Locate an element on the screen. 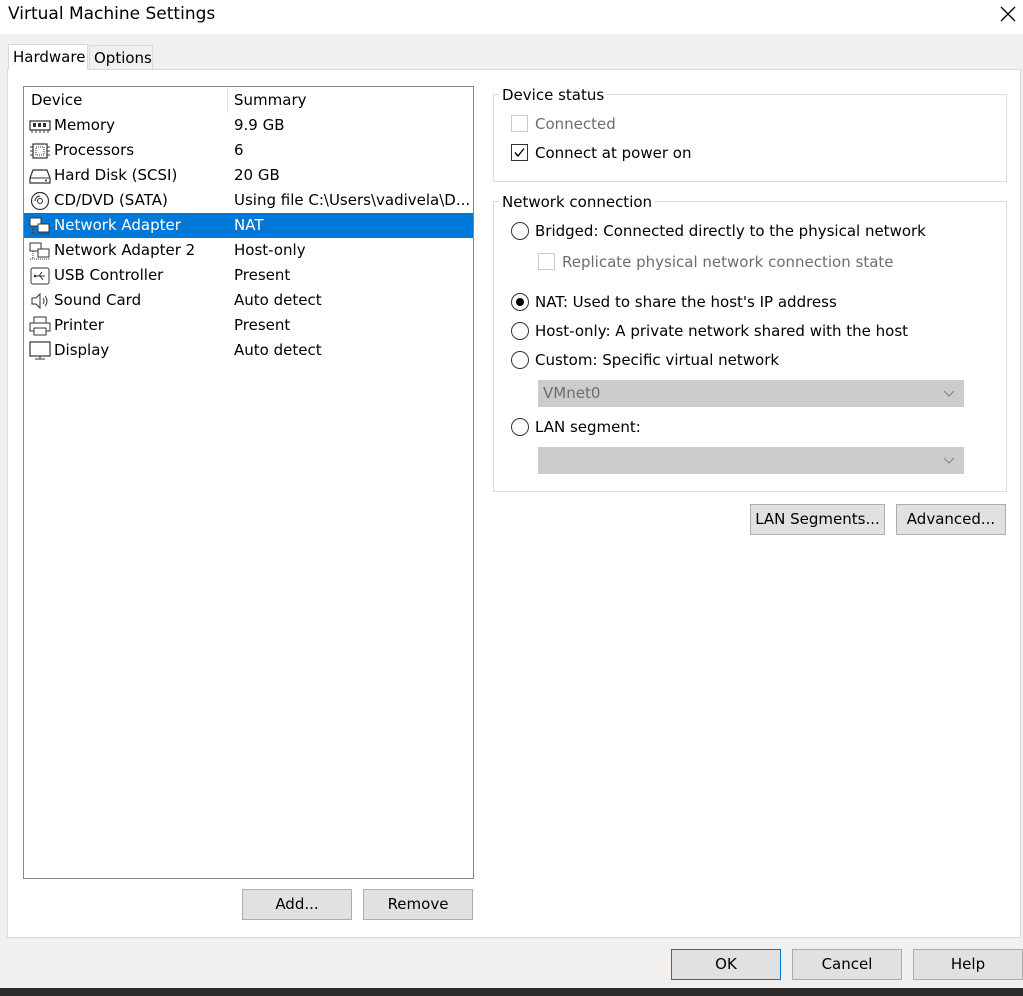  device-status-legend: Device status is located at coordinates (553, 95).